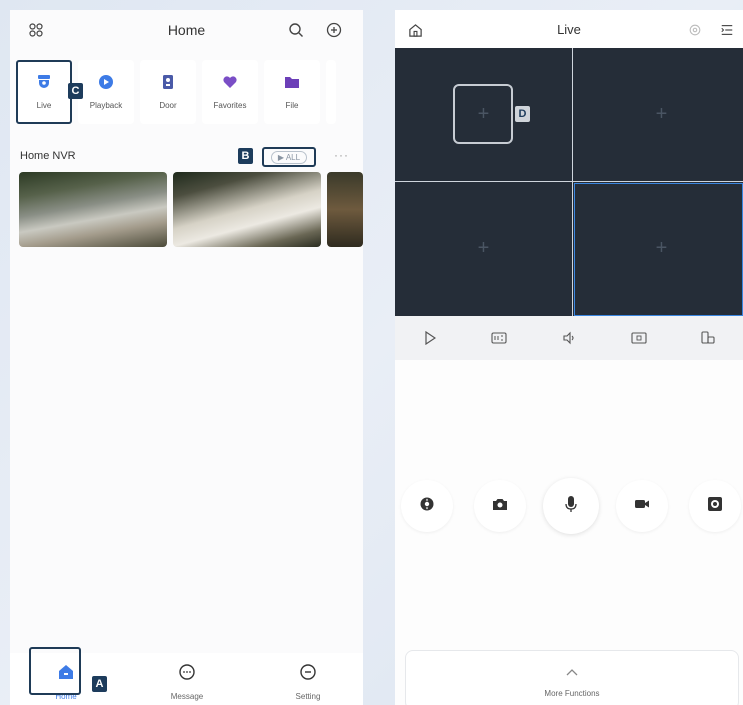 This screenshot has width=743, height=705. Describe the element at coordinates (48, 156) in the screenshot. I see `device-name: Home NVR` at that location.